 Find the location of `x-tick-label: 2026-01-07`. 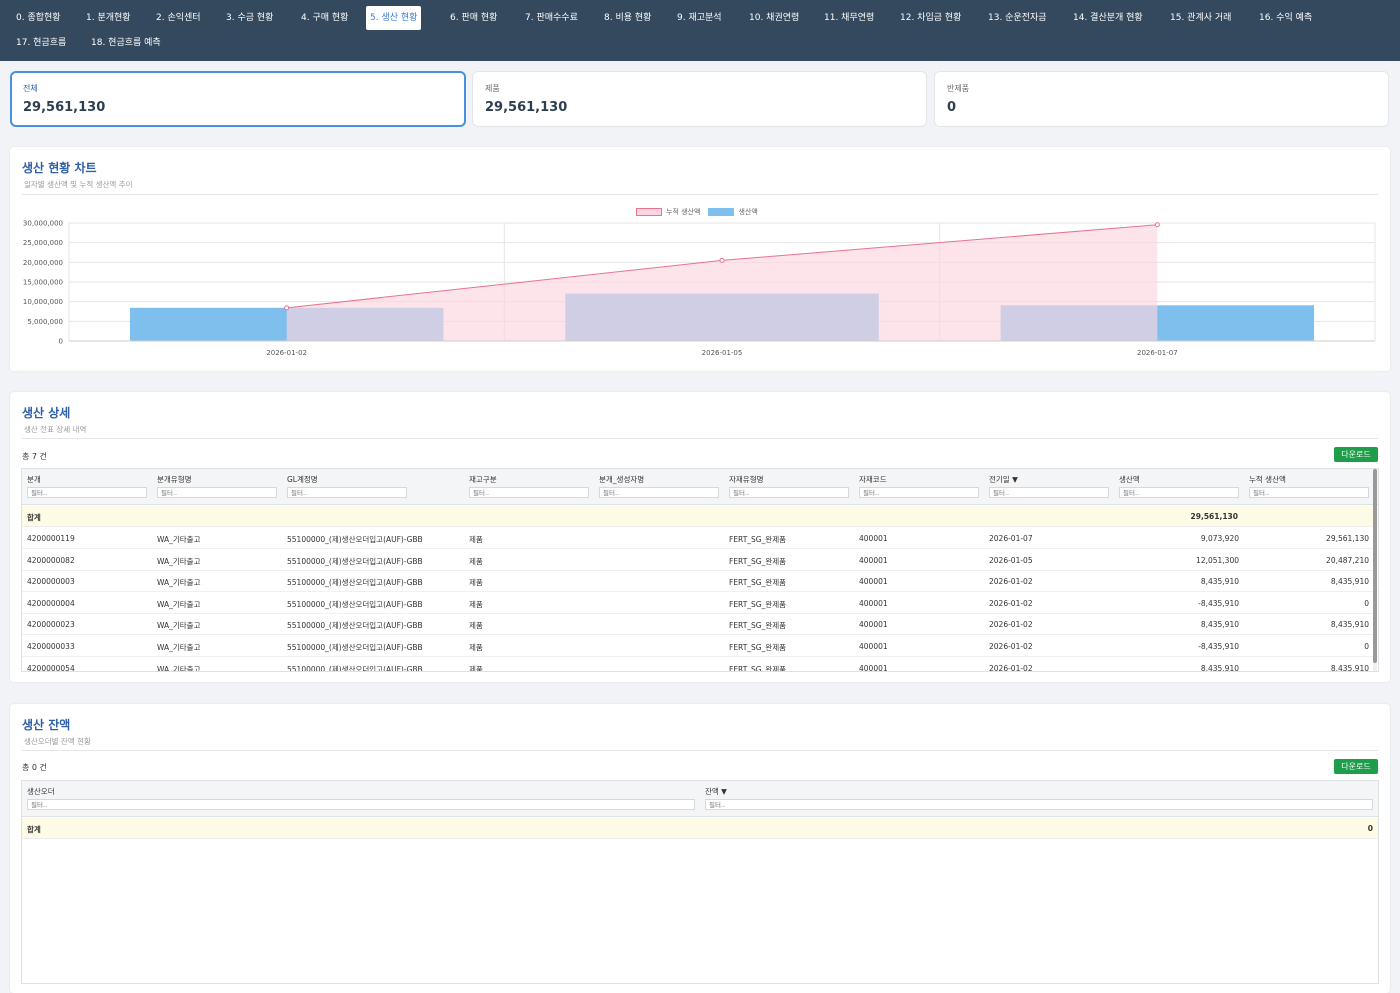

x-tick-label: 2026-01-07 is located at coordinates (1157, 353).